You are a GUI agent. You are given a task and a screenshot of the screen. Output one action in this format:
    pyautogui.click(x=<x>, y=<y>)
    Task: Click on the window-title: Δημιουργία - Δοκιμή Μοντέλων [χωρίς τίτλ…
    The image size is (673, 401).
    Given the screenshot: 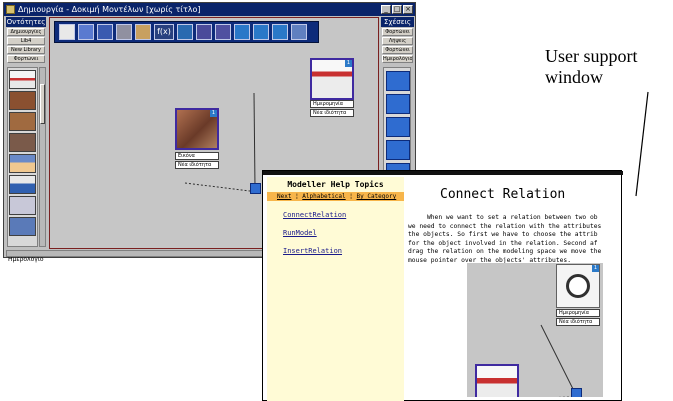 What is the action you would take?
    pyautogui.click(x=109, y=9)
    